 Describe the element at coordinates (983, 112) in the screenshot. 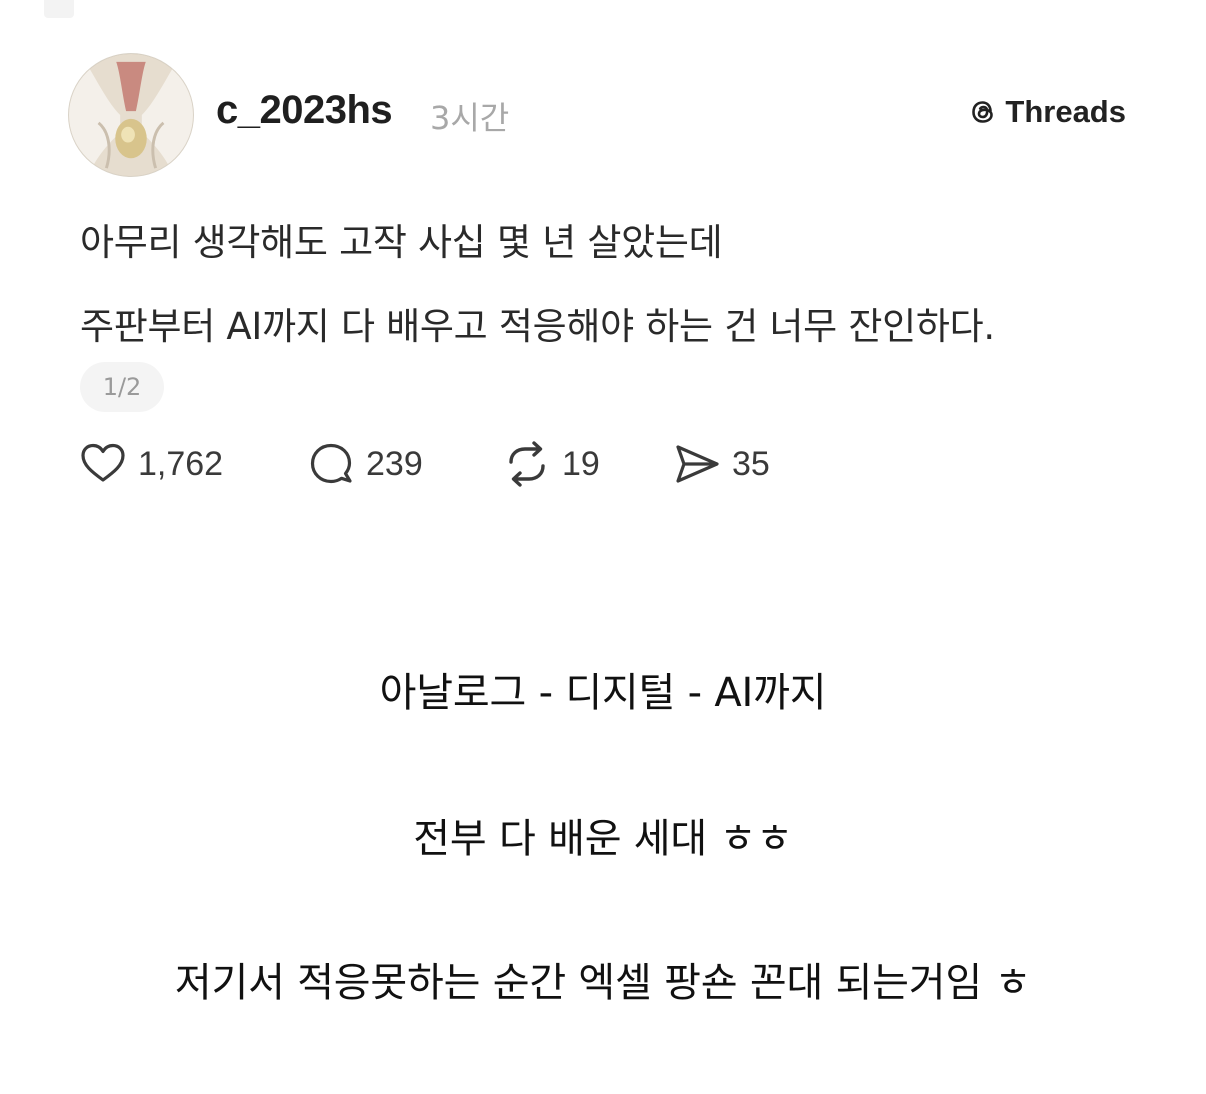

I see `threads-logo-icon` at that location.